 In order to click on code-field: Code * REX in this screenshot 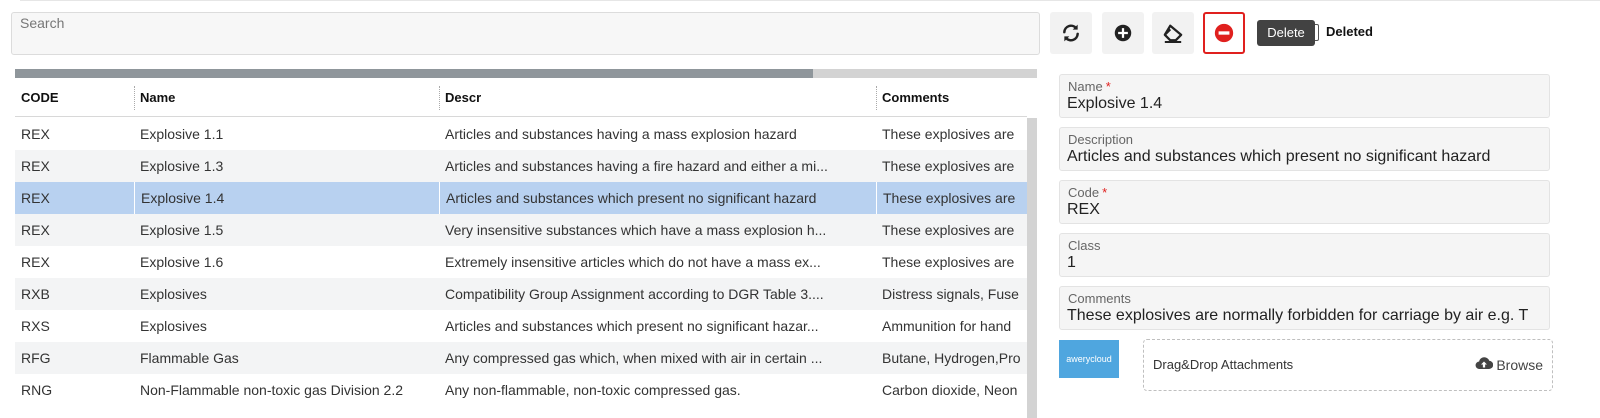, I will do `click(1304, 202)`.